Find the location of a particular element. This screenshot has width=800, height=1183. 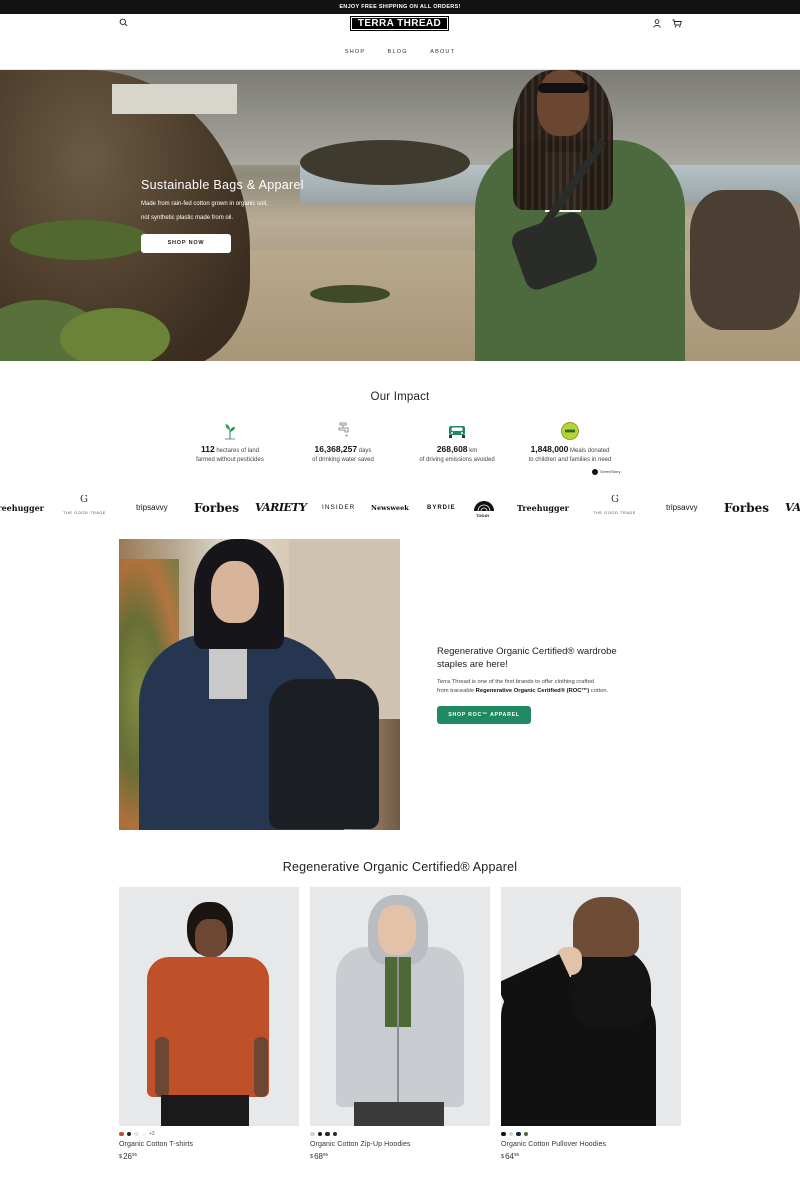

feature-body-text: cotton. is located at coordinates (599, 691).